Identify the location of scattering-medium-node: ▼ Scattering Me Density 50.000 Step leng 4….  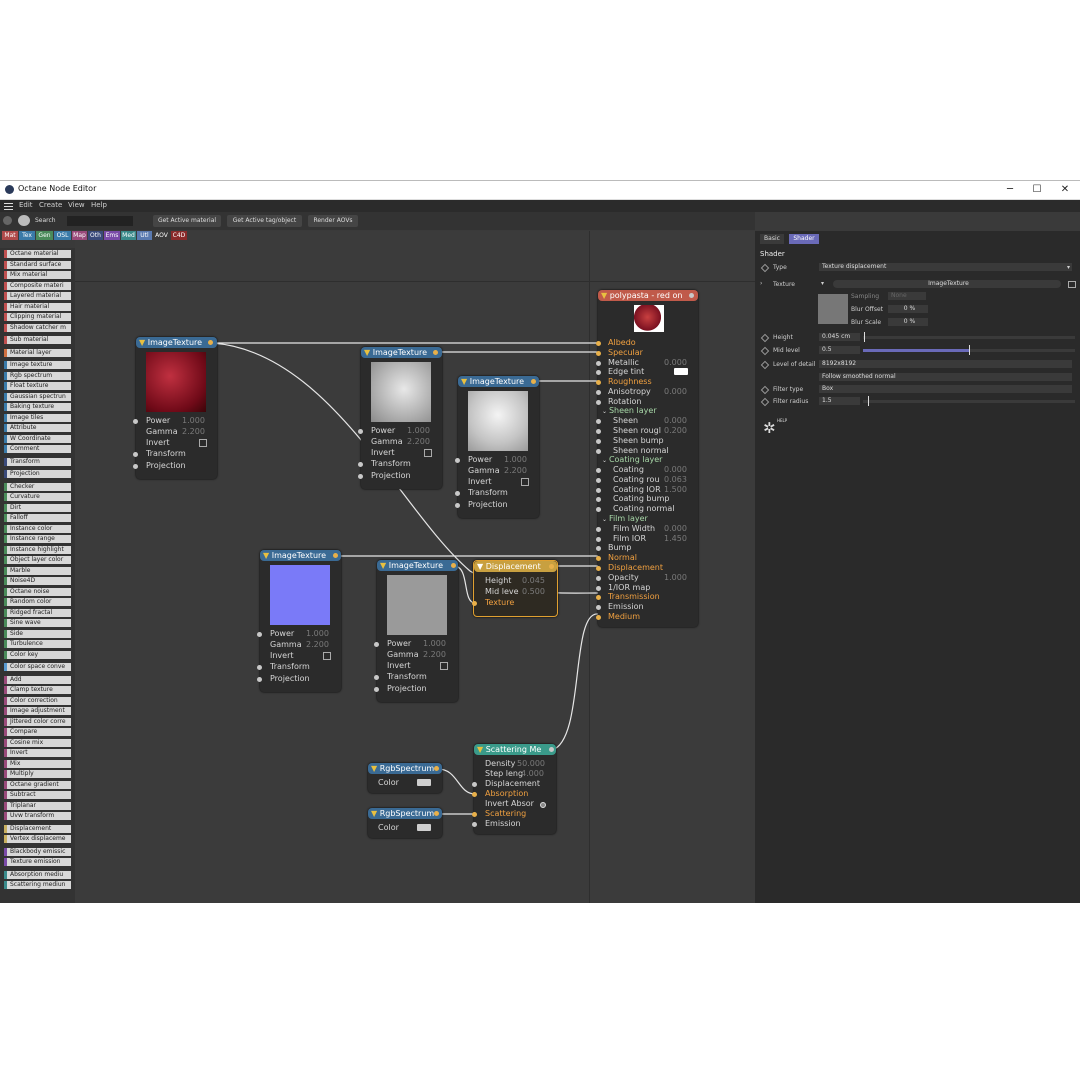
(514, 789).